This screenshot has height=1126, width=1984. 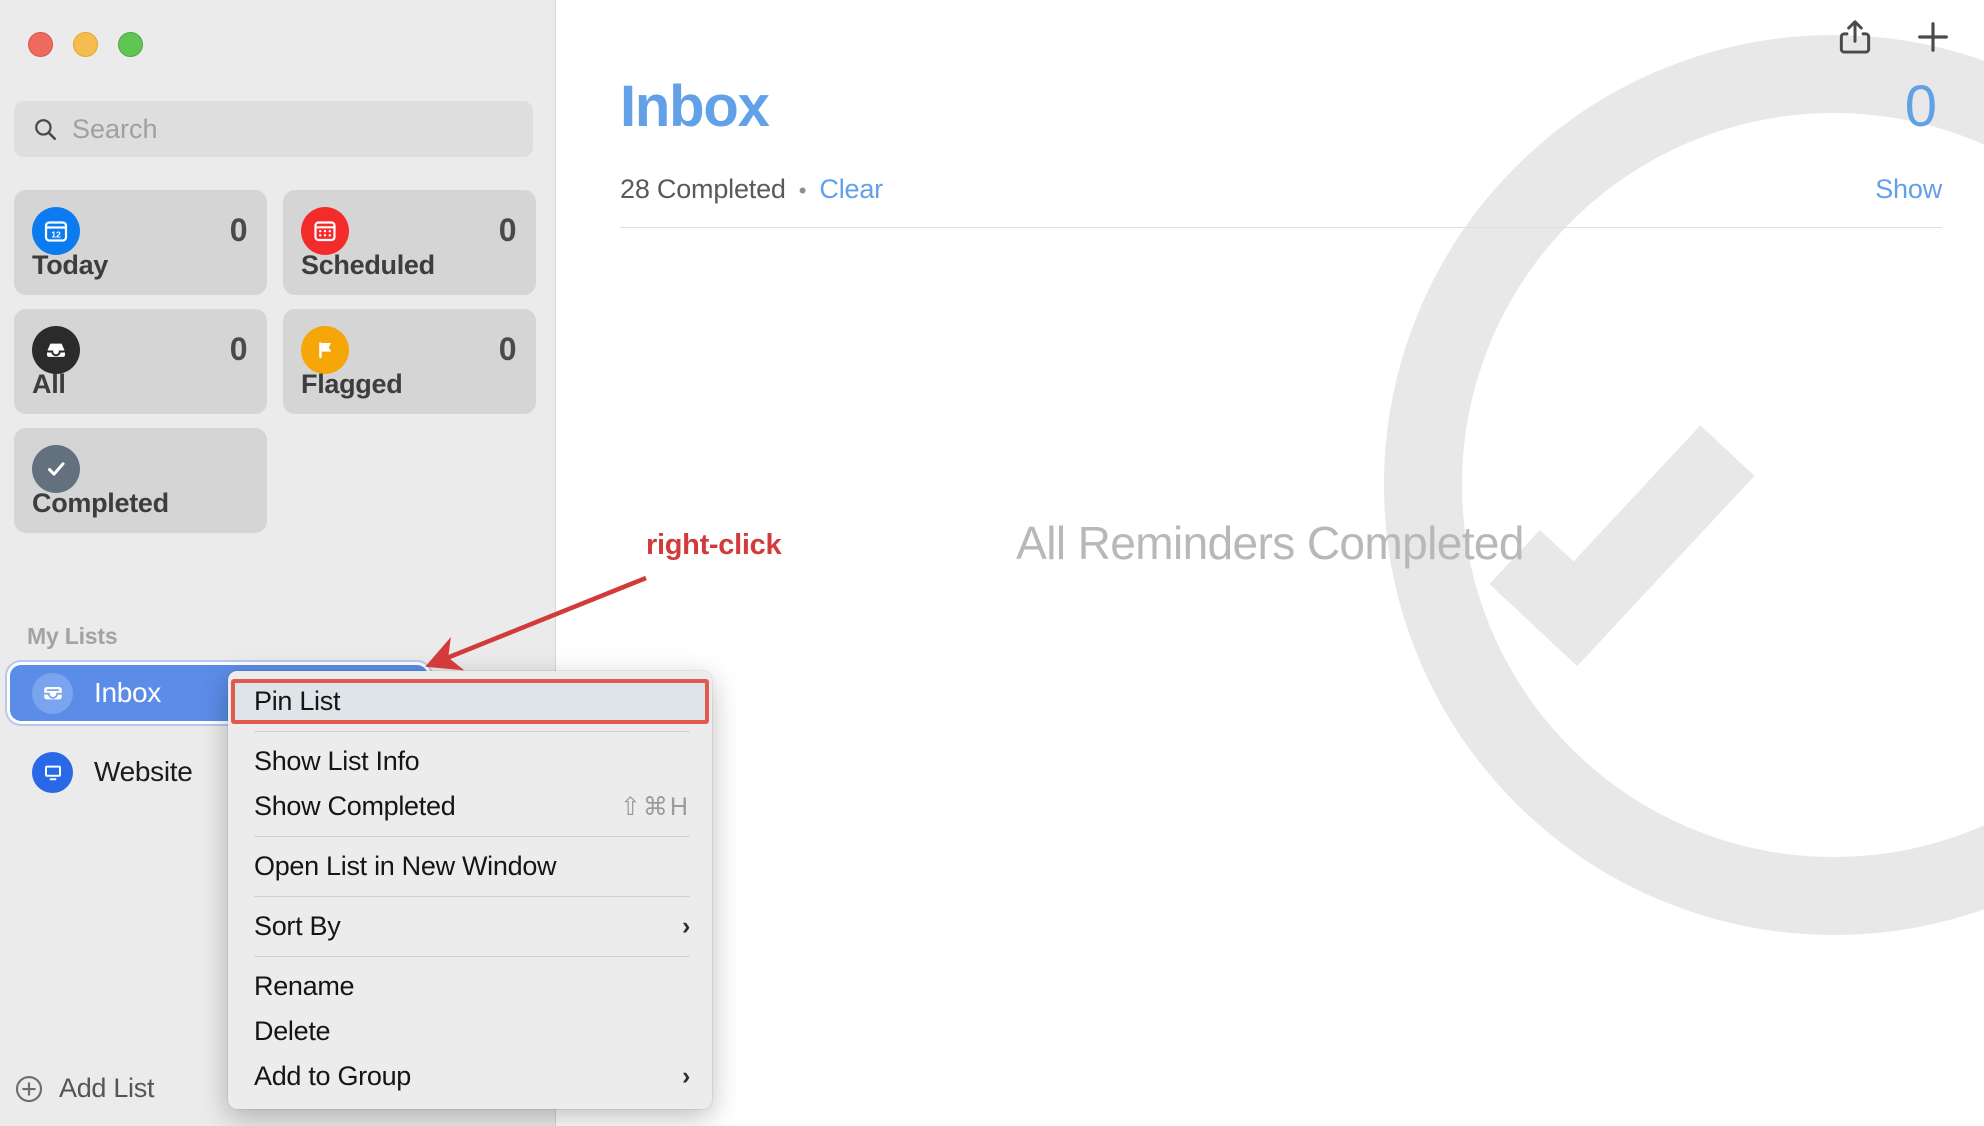 I want to click on minimize-button, so click(x=85, y=44).